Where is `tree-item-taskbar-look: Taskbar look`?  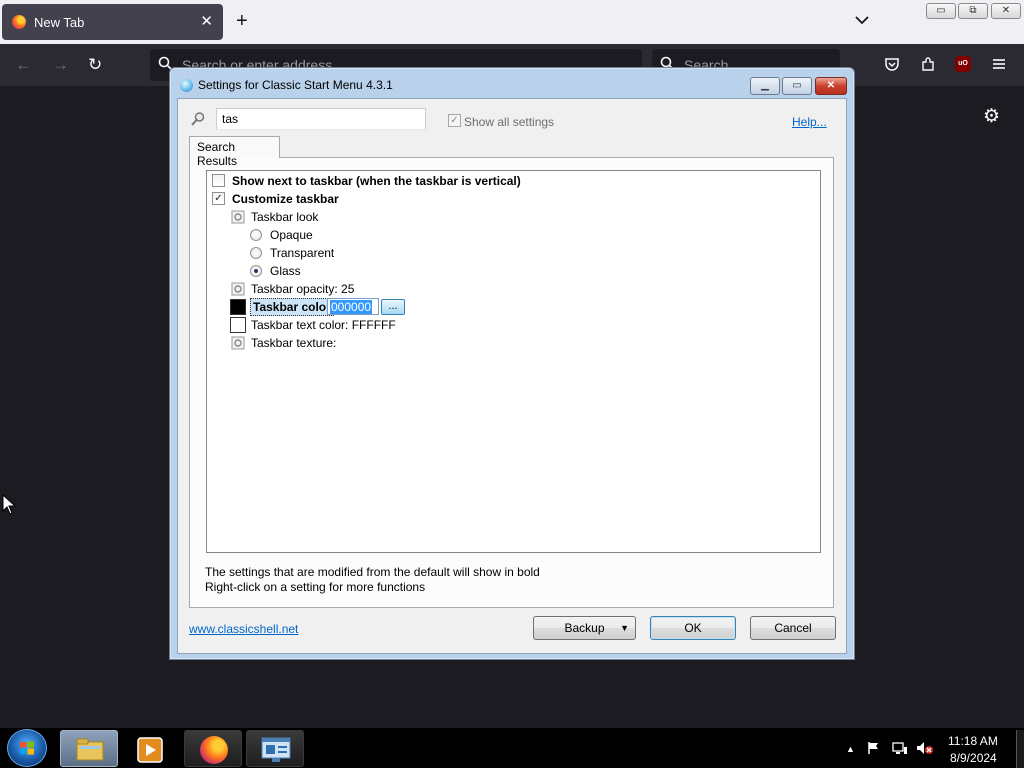 tree-item-taskbar-look: Taskbar look is located at coordinates (381, 217).